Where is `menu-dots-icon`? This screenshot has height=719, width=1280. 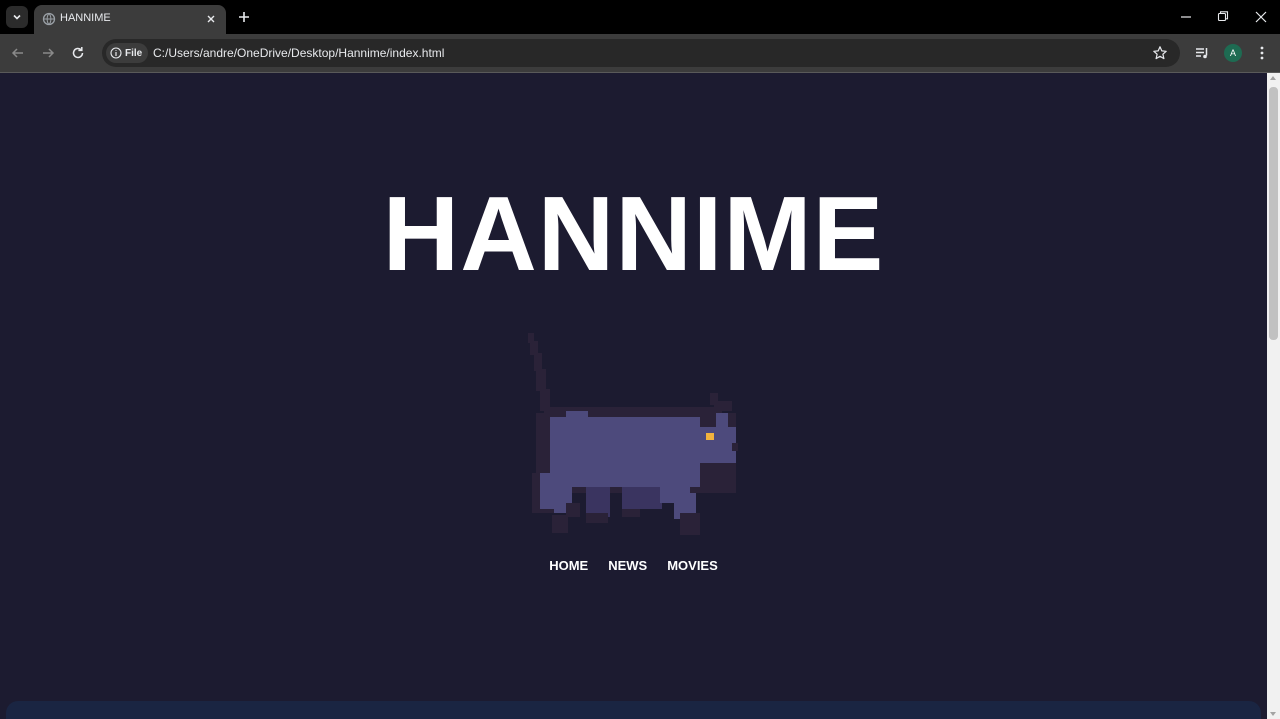
menu-dots-icon is located at coordinates (1262, 53).